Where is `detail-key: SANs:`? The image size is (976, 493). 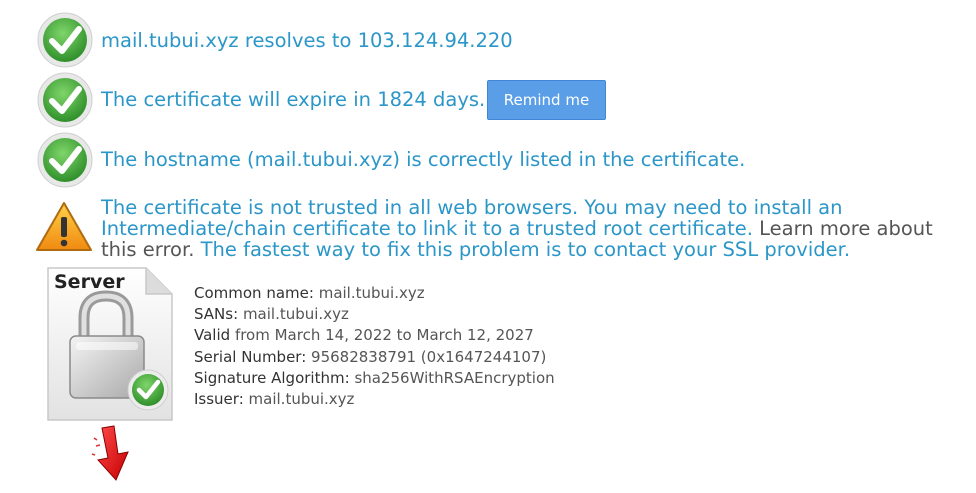
detail-key: SANs: is located at coordinates (216, 314).